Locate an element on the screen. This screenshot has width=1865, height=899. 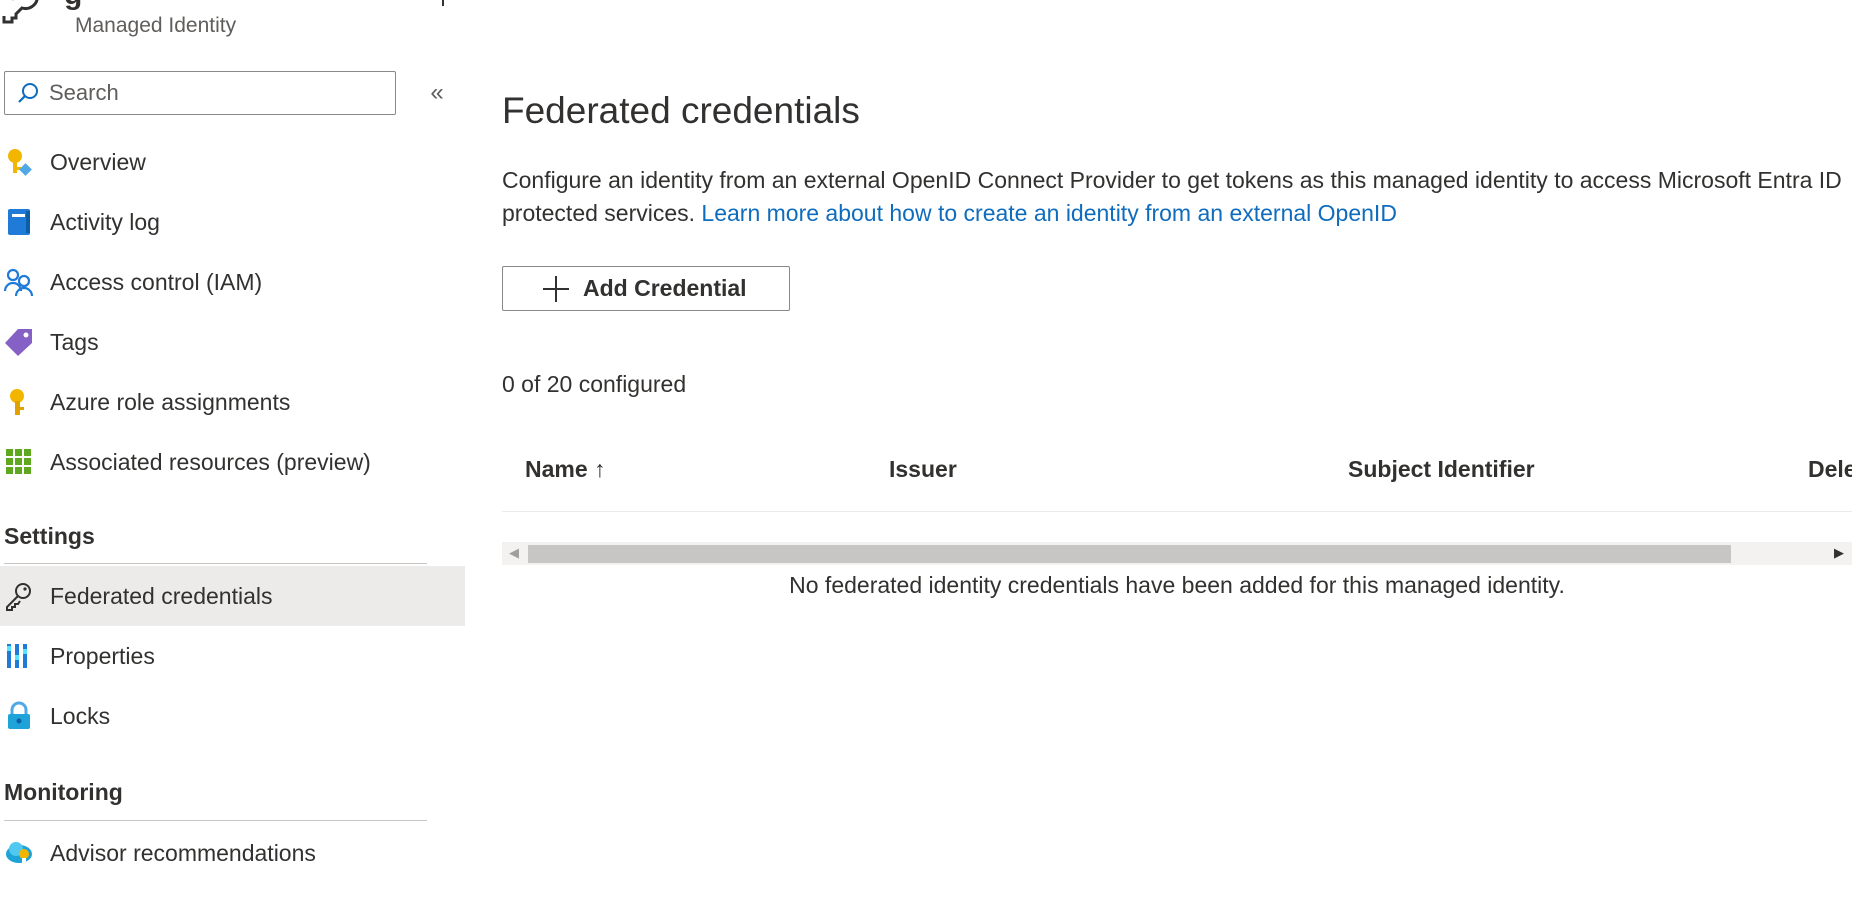
advisor-cloud-icon is located at coordinates (19, 853).